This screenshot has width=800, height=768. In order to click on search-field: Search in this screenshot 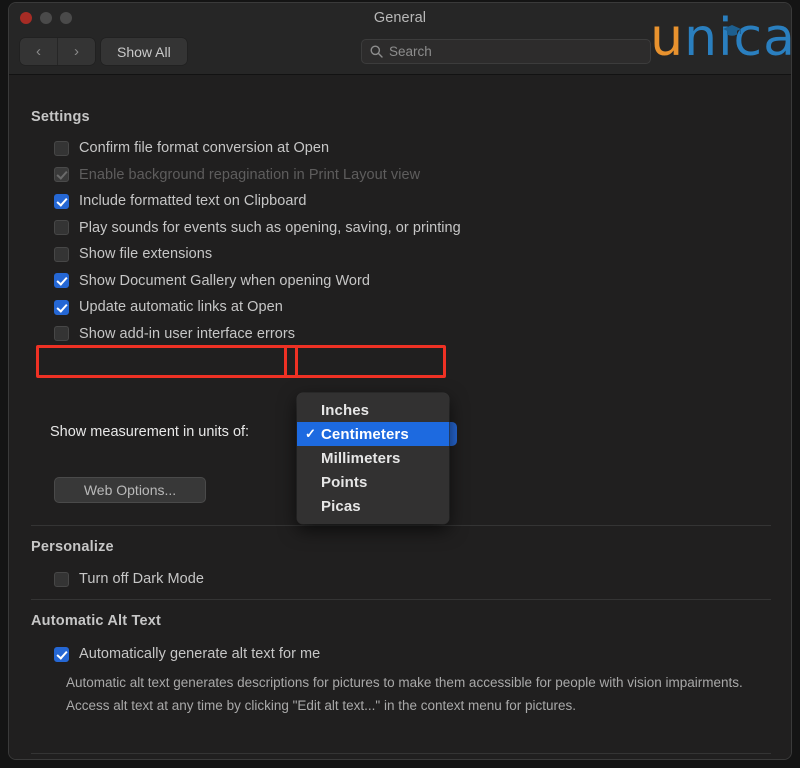, I will do `click(506, 51)`.